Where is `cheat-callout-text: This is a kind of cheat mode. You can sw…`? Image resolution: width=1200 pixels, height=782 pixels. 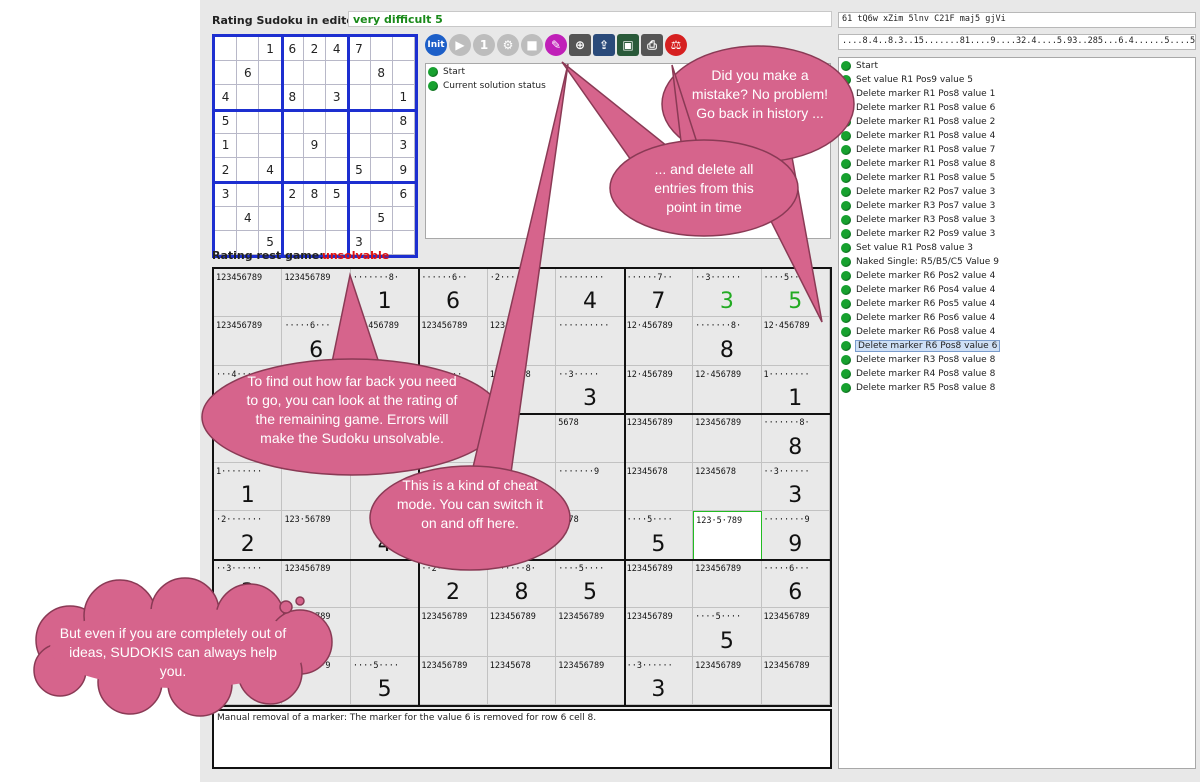
cheat-callout-text: This is a kind of cheat mode. You can sw… is located at coordinates (470, 504).